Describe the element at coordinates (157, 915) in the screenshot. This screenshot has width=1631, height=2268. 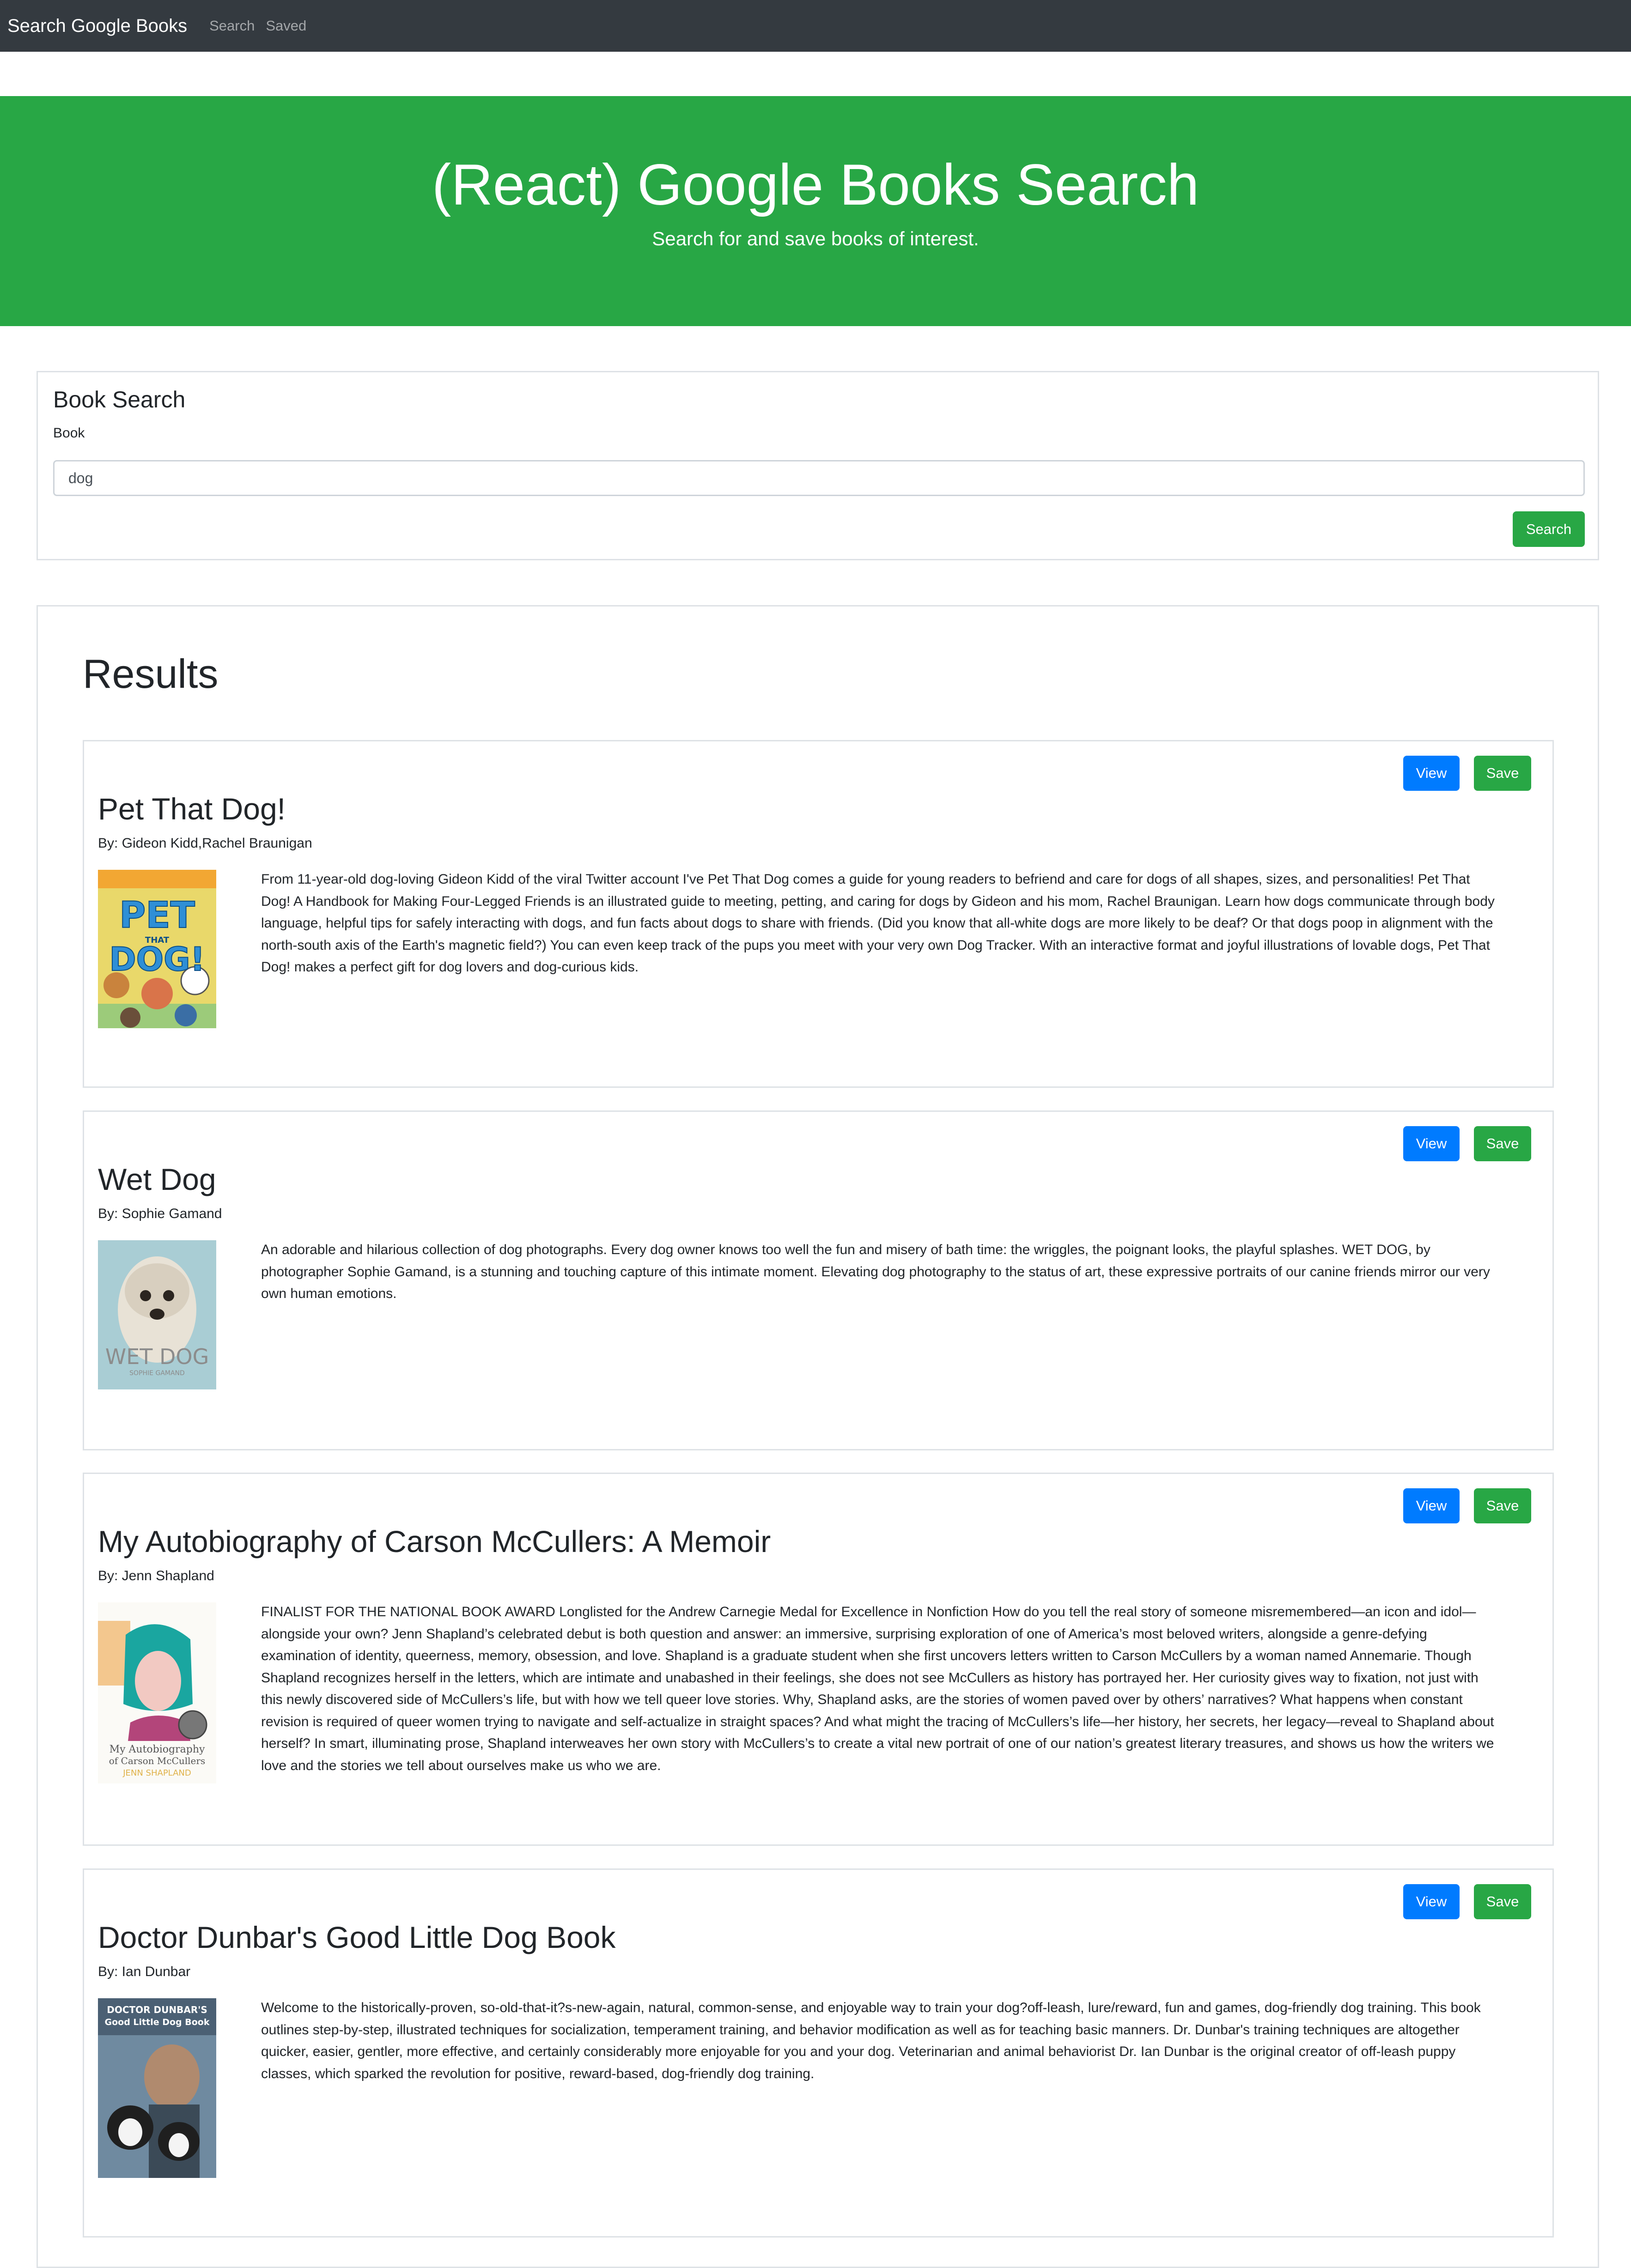
I see `cover-text: PET` at that location.